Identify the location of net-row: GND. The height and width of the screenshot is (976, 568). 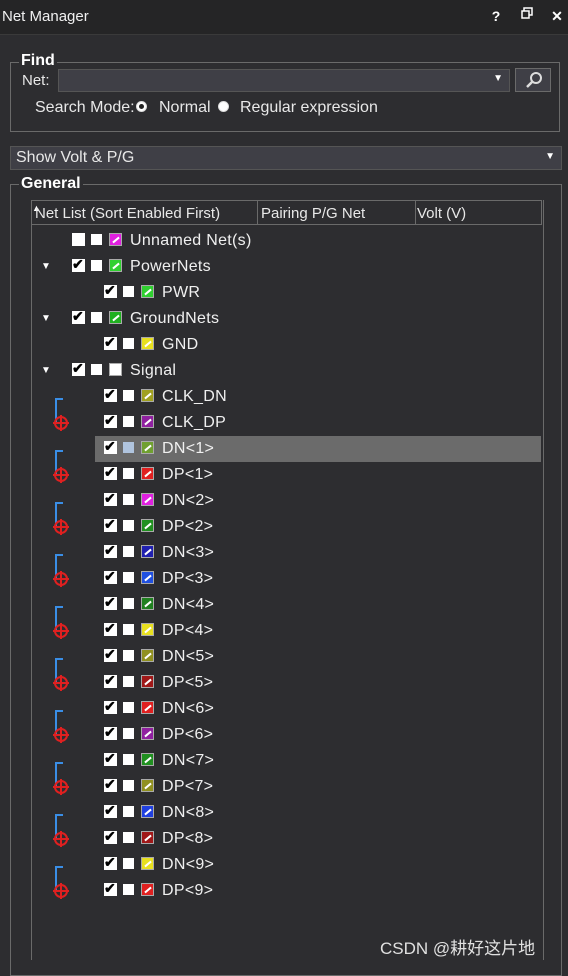
(286, 345).